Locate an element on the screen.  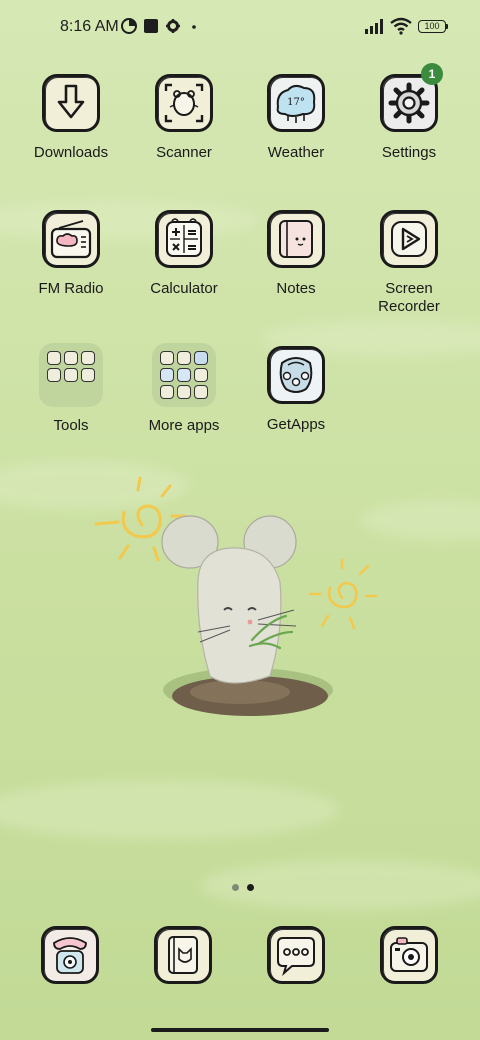
app-label: GetApps is located at coordinates (296, 424).